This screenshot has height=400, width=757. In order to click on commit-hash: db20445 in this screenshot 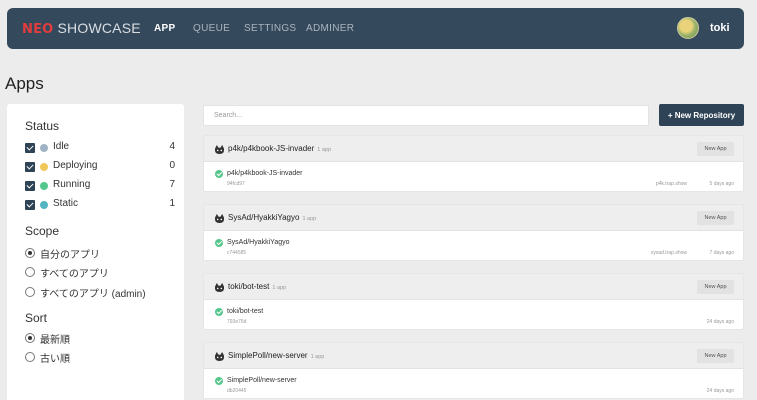, I will do `click(237, 391)`.